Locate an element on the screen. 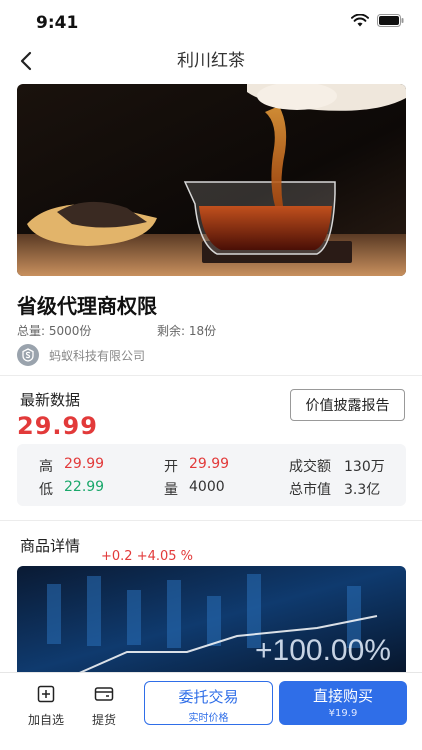  buy-now-label: 直接购买 is located at coordinates (342, 696).